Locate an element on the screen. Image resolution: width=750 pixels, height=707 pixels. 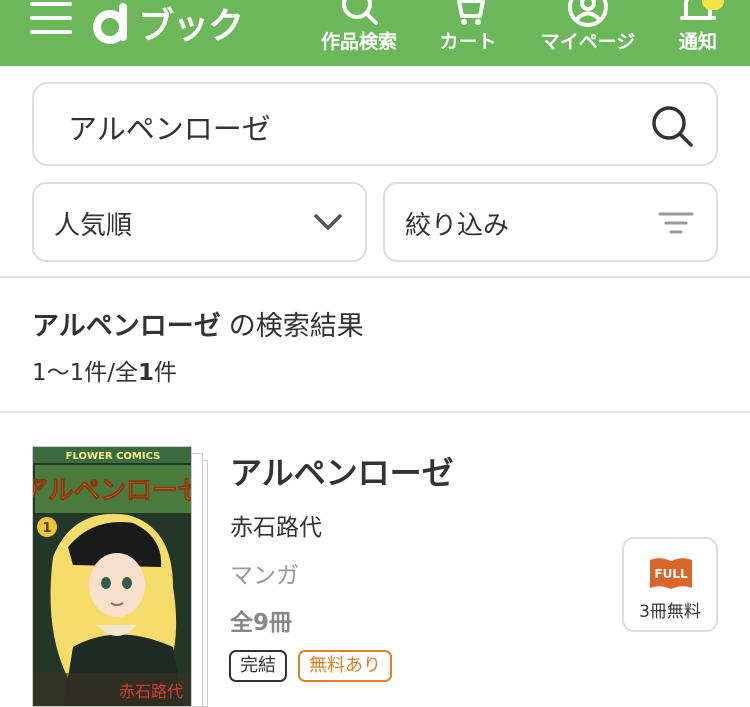
cover-title-text: アルペンローゼ is located at coordinates (112, 491).